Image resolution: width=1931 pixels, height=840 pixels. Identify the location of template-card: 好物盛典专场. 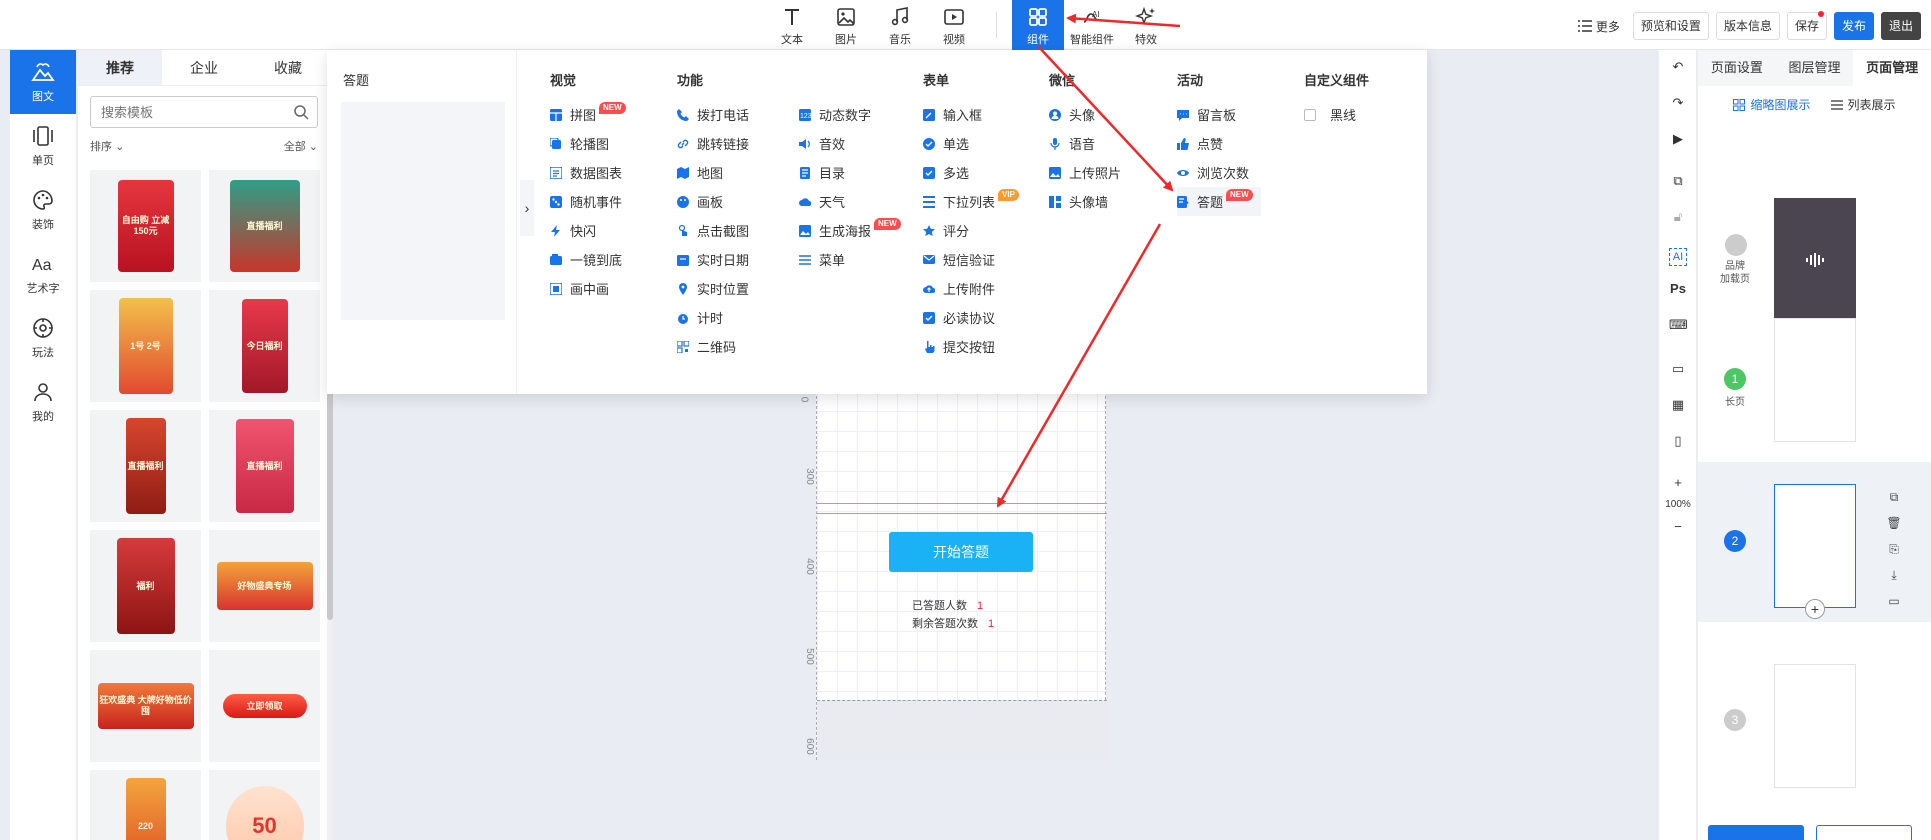
(264, 586).